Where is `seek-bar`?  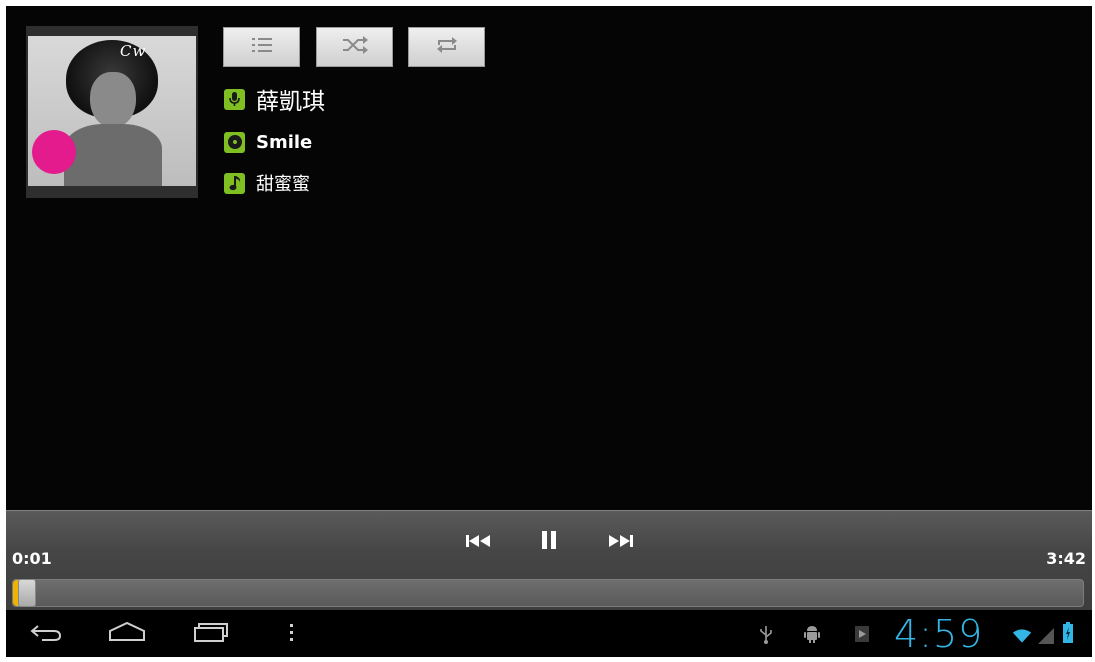
seek-bar is located at coordinates (548, 593).